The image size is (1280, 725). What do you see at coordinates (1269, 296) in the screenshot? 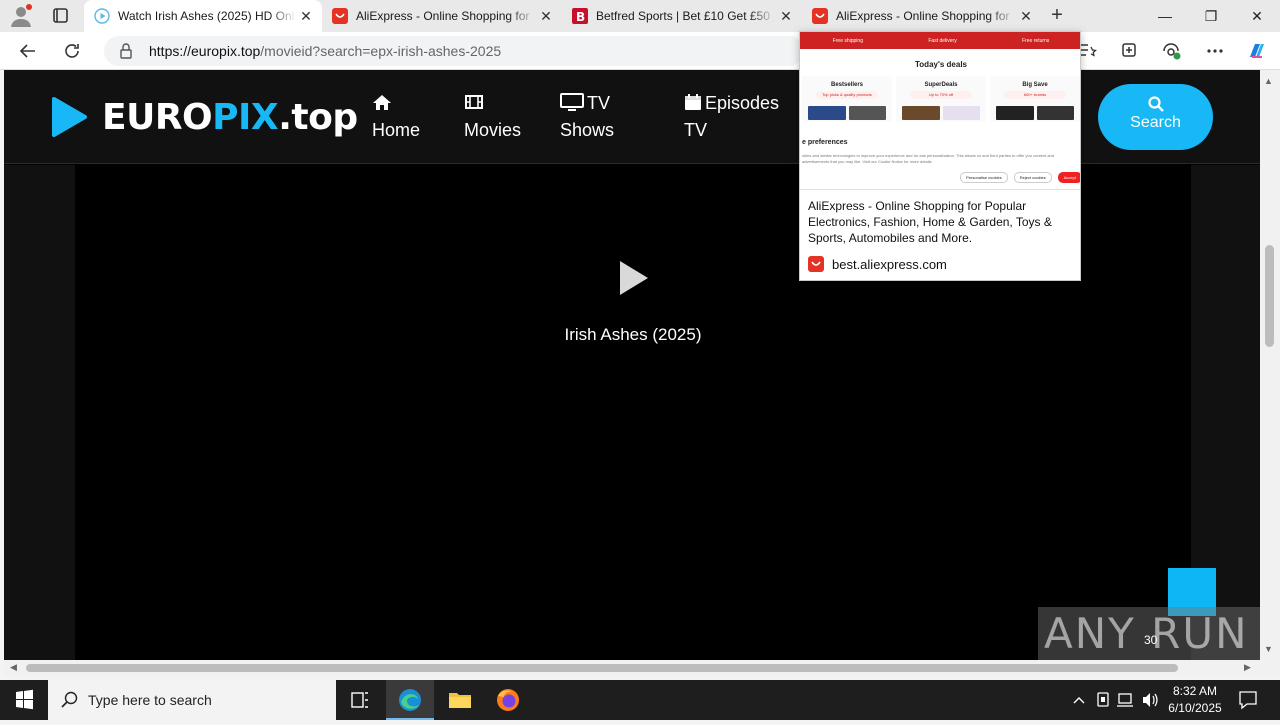
I see `vertical-scroll-thumb` at bounding box center [1269, 296].